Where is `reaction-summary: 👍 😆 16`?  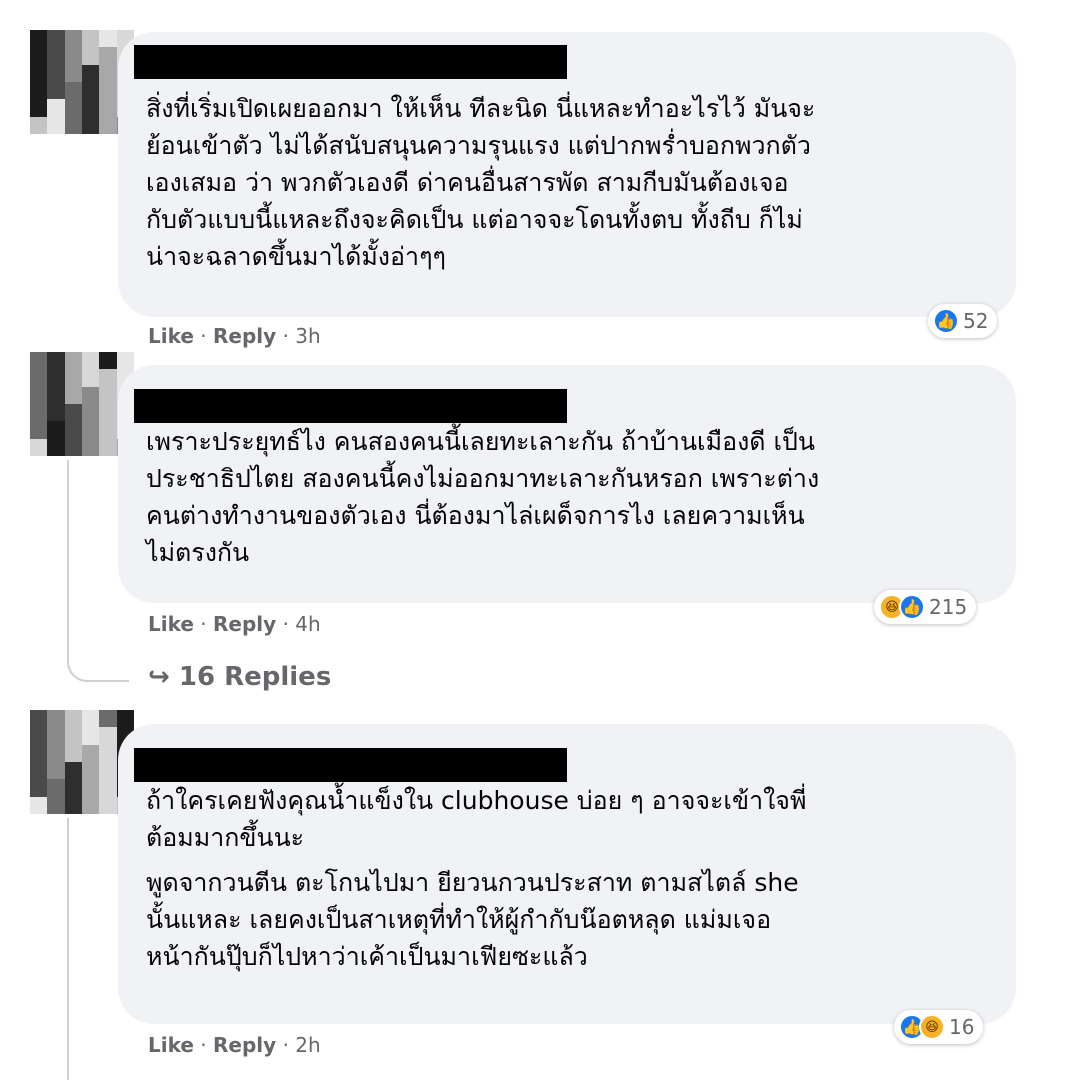
reaction-summary: 👍 😆 16 is located at coordinates (939, 1027).